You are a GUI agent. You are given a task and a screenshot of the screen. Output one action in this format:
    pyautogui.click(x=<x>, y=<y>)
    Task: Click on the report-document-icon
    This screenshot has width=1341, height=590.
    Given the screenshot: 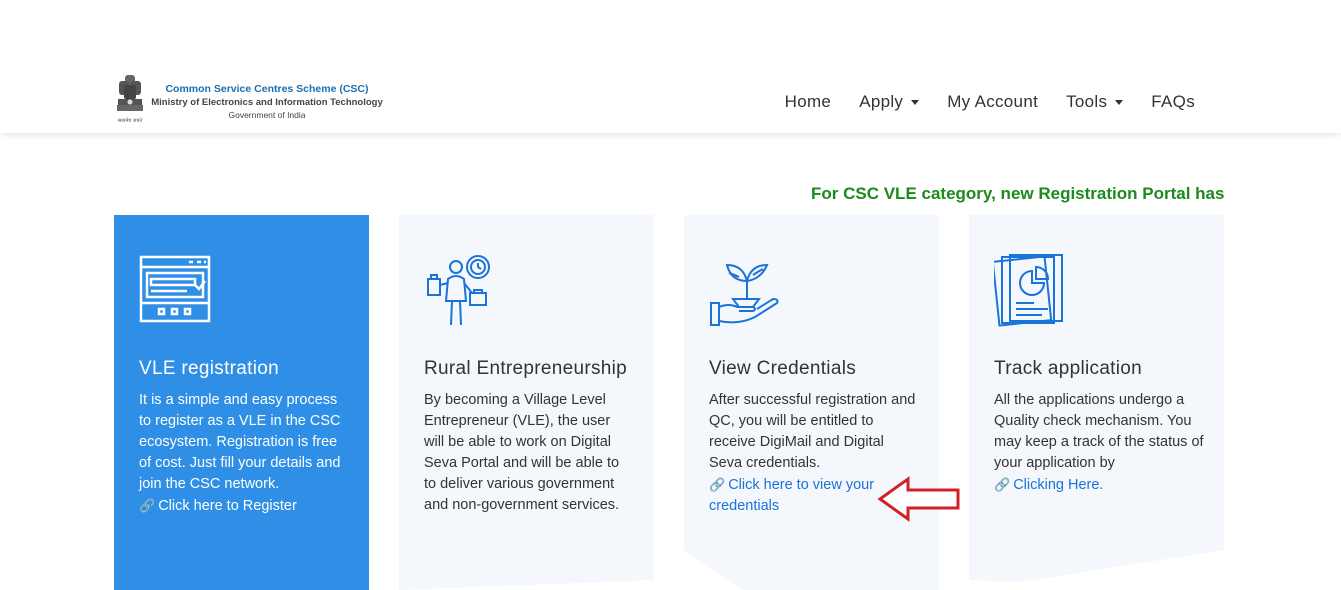 What is the action you would take?
    pyautogui.click(x=1028, y=290)
    